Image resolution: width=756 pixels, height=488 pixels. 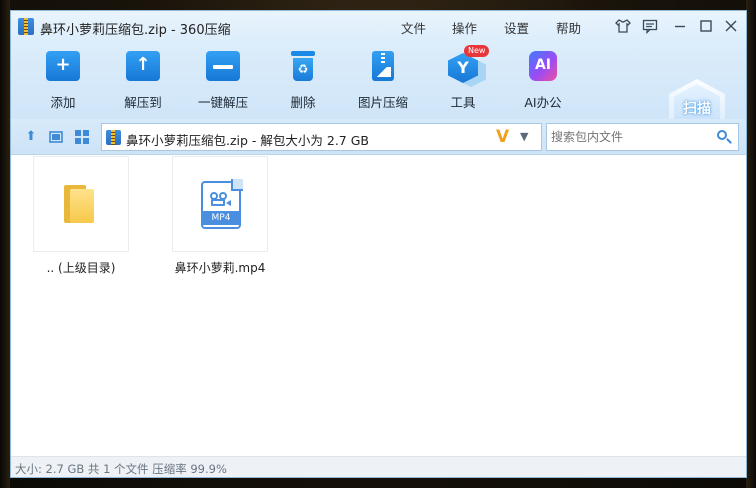 I want to click on skin-icon, so click(x=623, y=27).